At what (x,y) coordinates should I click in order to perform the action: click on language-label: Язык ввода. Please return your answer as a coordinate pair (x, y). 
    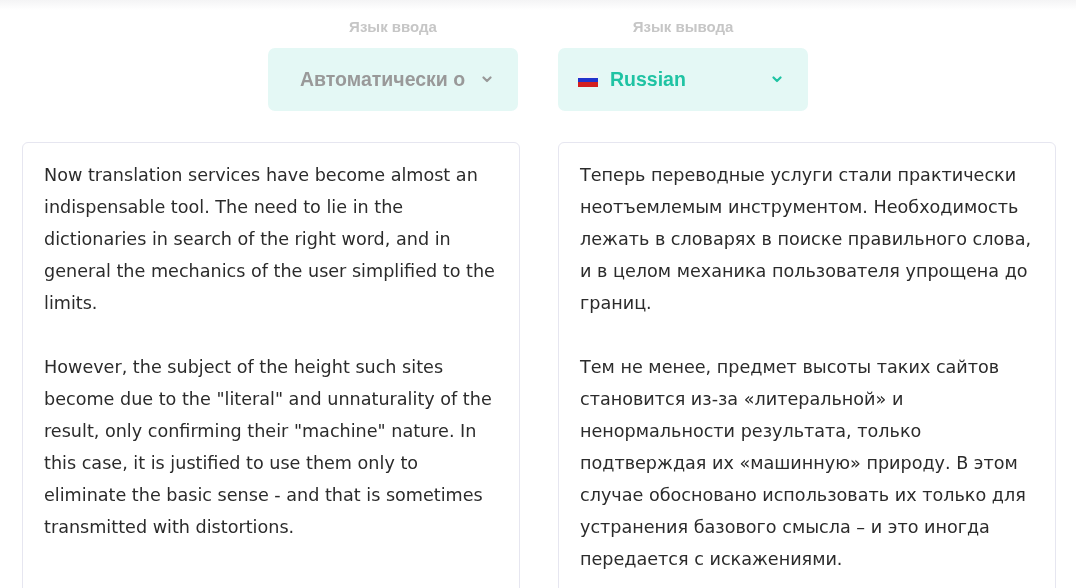
    Looking at the image, I should click on (393, 27).